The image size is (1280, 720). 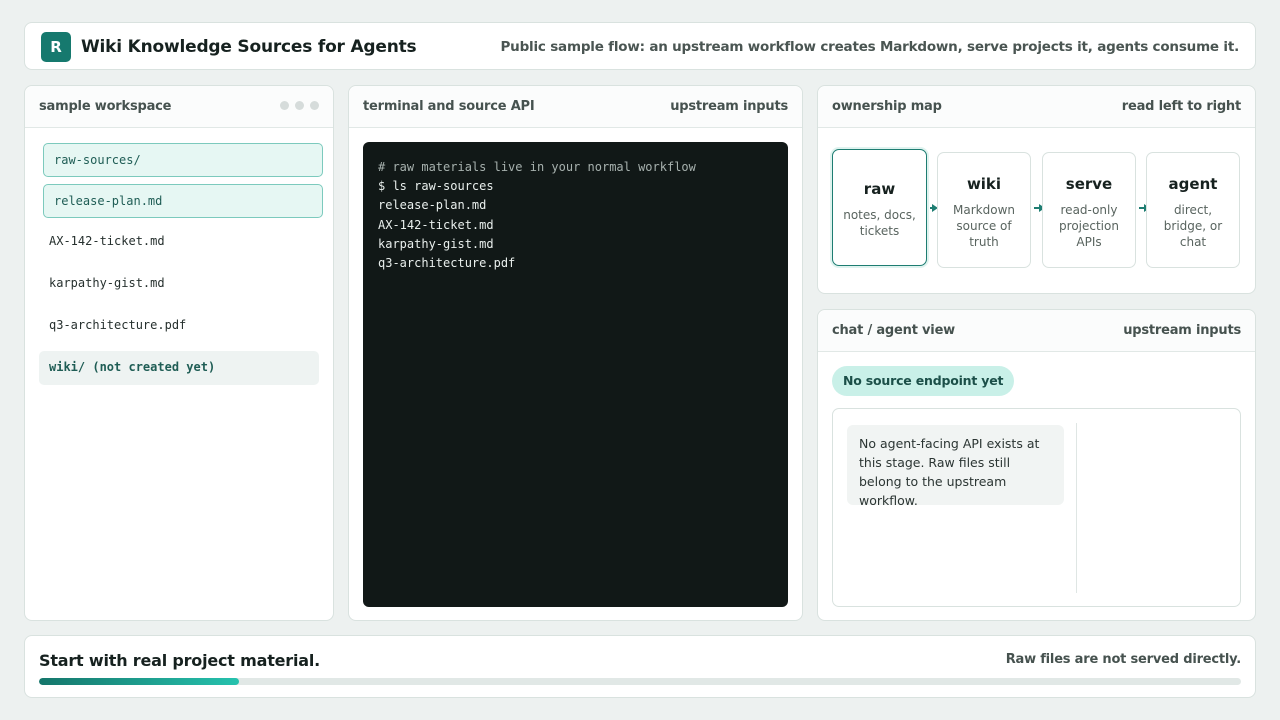 I want to click on stage-serve: serve read-only projection APIs, so click(x=1089, y=210).